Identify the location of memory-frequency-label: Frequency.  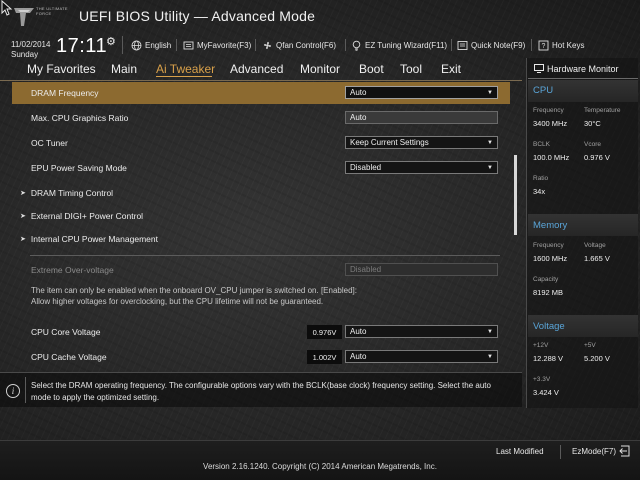
(548, 245).